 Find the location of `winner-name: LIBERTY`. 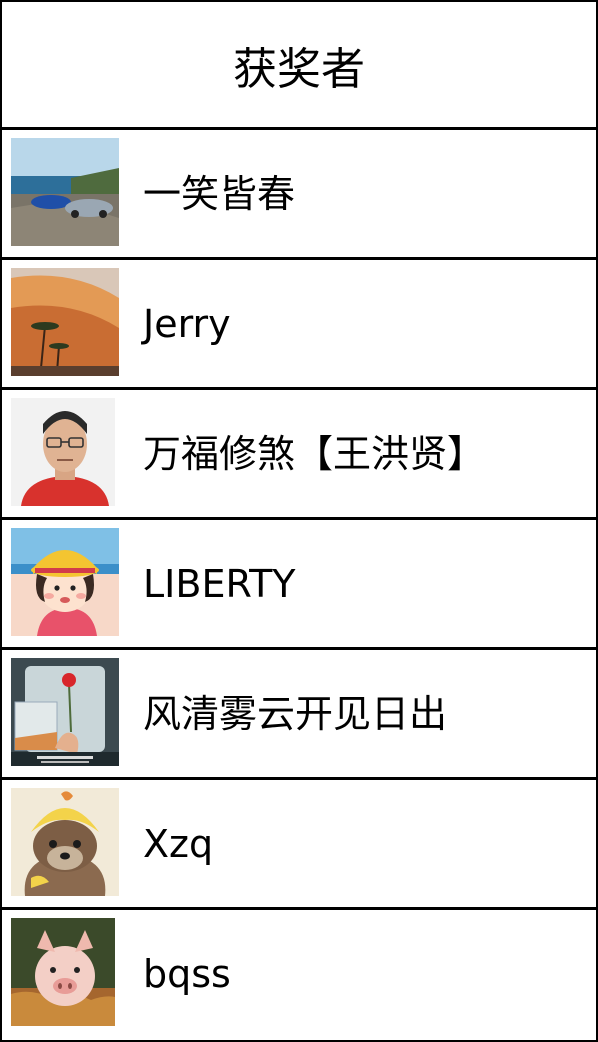

winner-name: LIBERTY is located at coordinates (219, 583).